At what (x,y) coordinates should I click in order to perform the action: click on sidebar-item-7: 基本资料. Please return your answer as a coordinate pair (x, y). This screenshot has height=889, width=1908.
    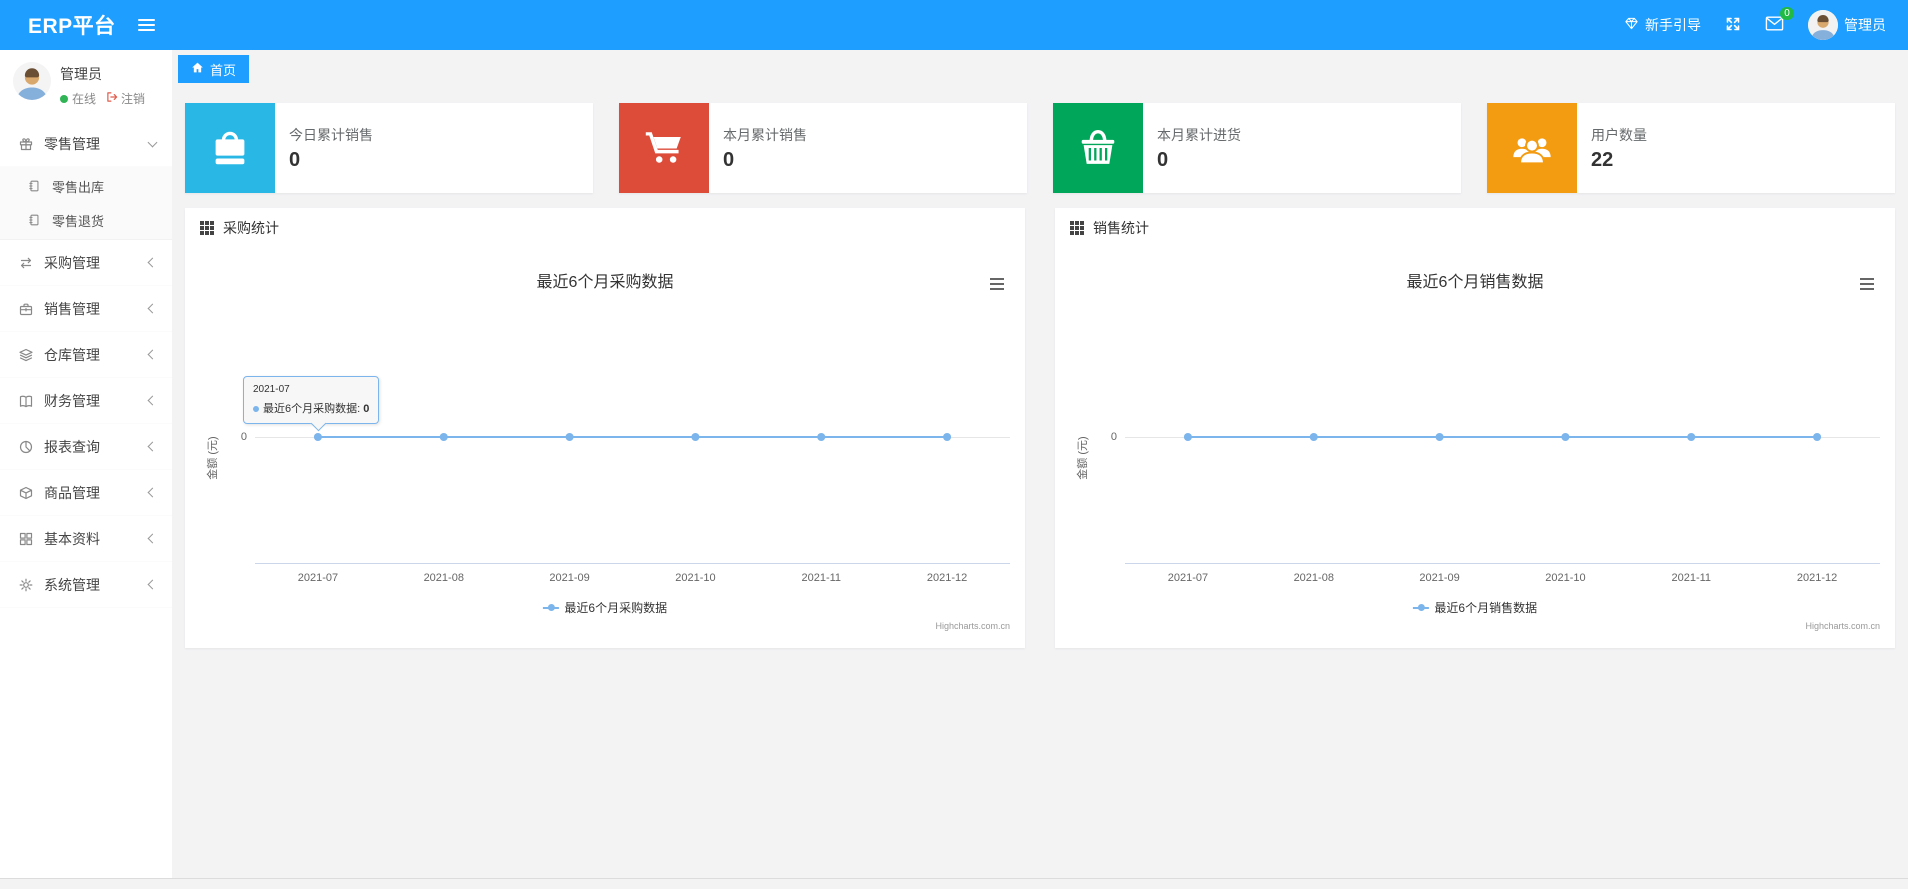
    Looking at the image, I should click on (86, 539).